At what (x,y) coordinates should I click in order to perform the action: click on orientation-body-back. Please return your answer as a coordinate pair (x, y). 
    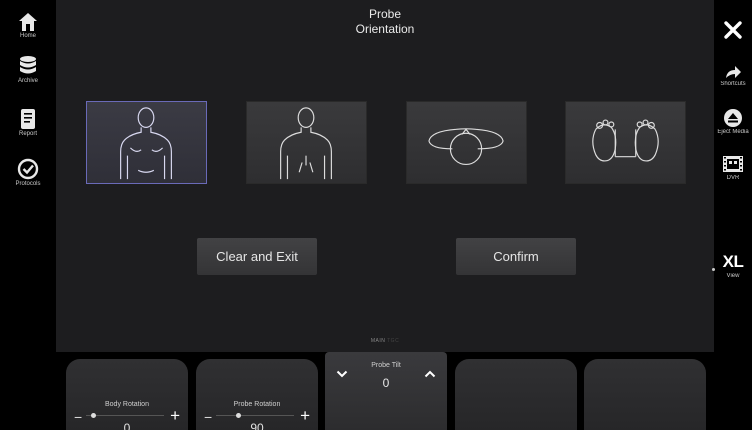
    Looking at the image, I should click on (306, 142).